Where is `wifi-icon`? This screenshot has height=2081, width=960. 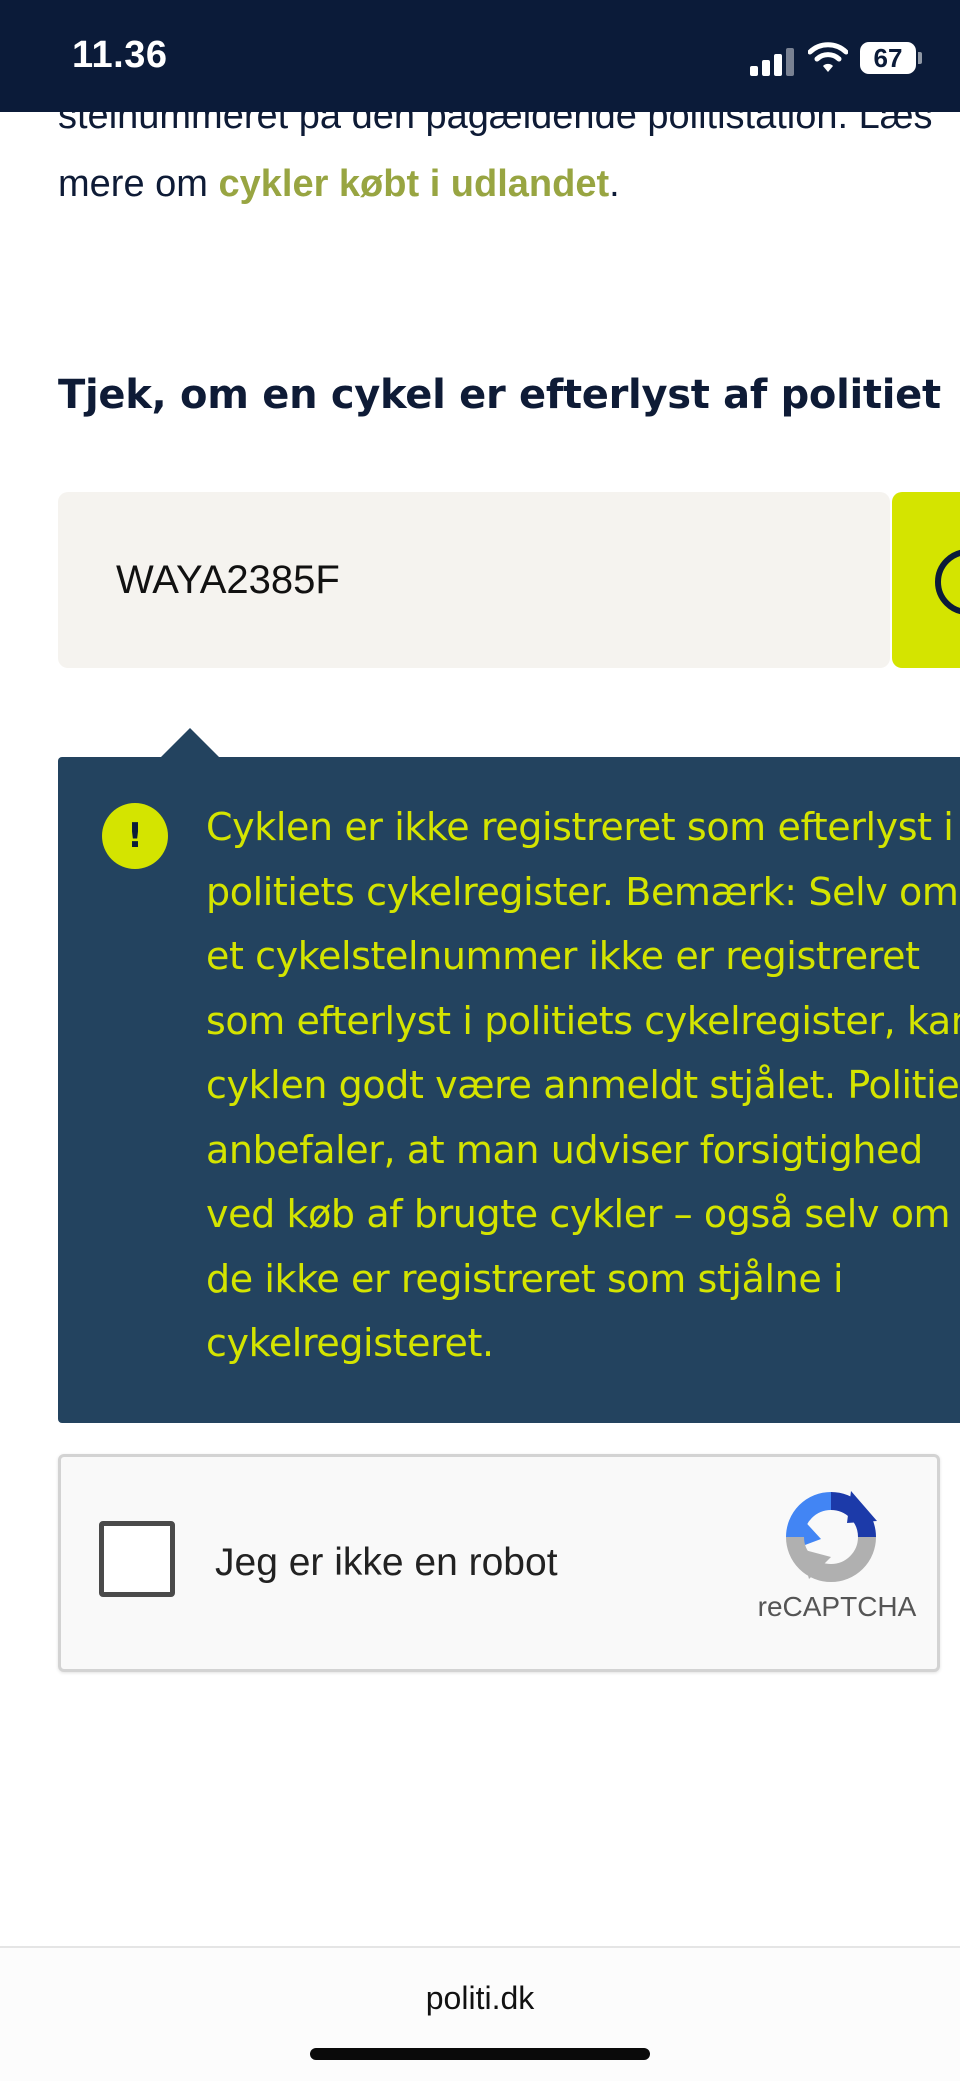 wifi-icon is located at coordinates (828, 57).